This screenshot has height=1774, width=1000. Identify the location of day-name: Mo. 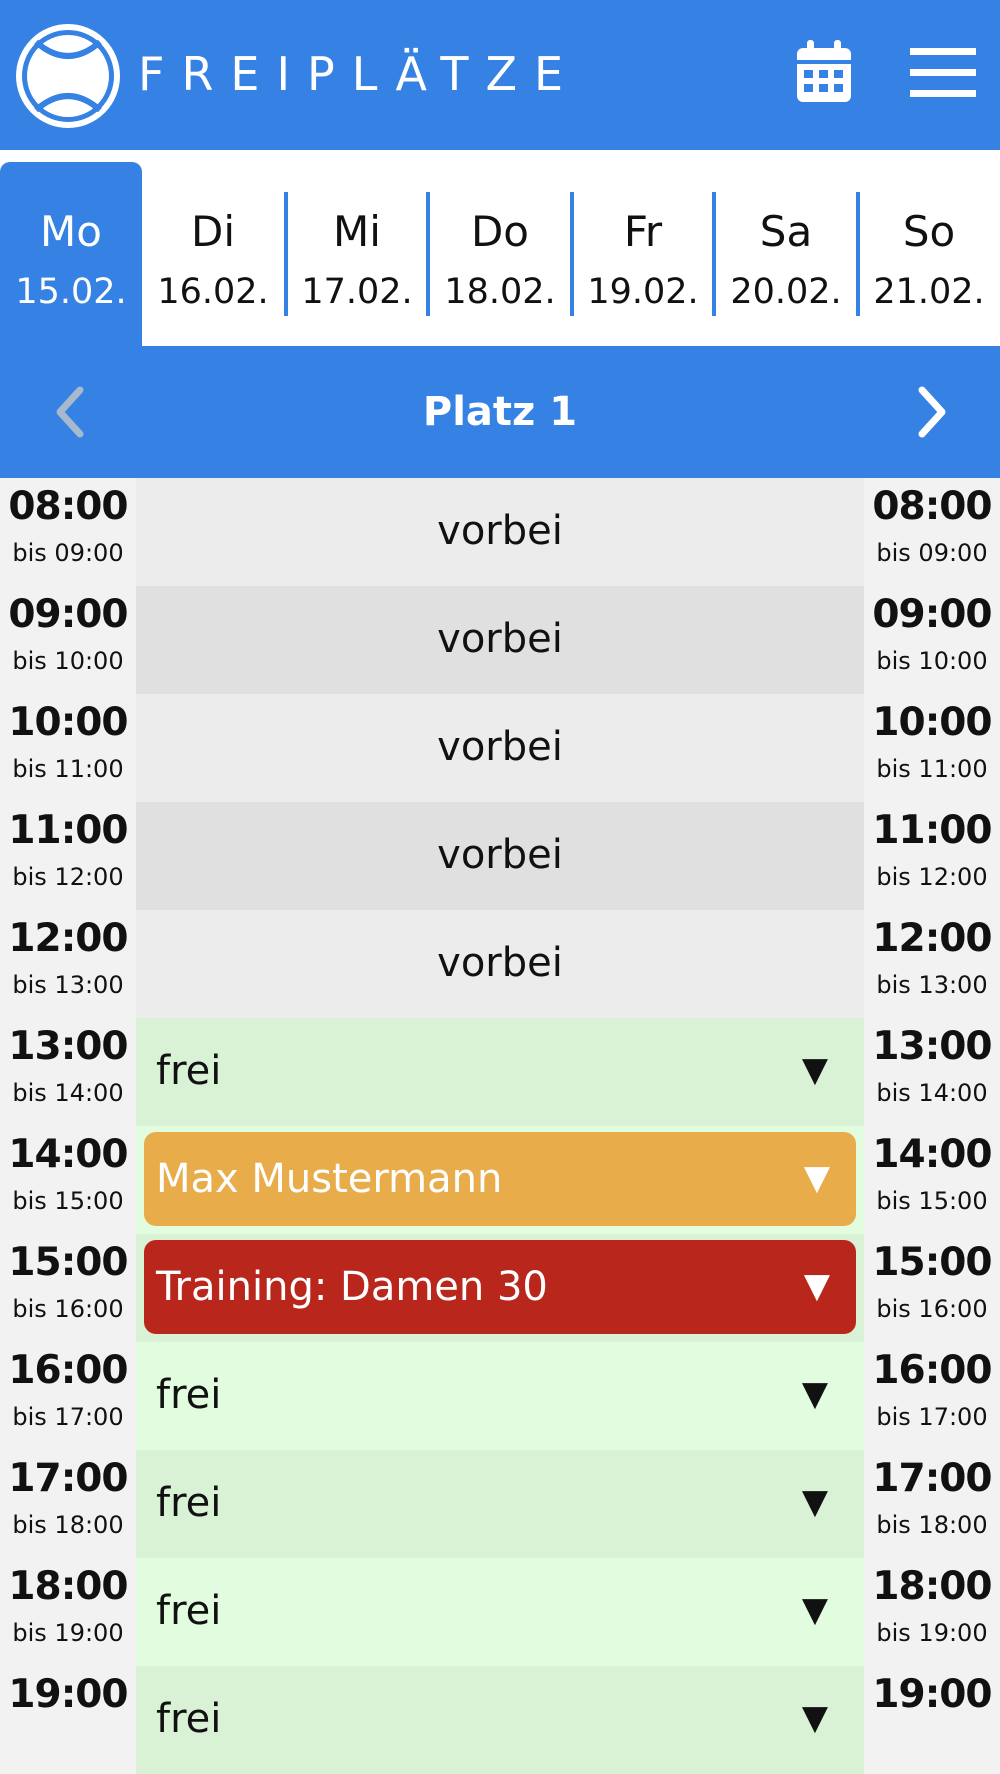
(71, 231).